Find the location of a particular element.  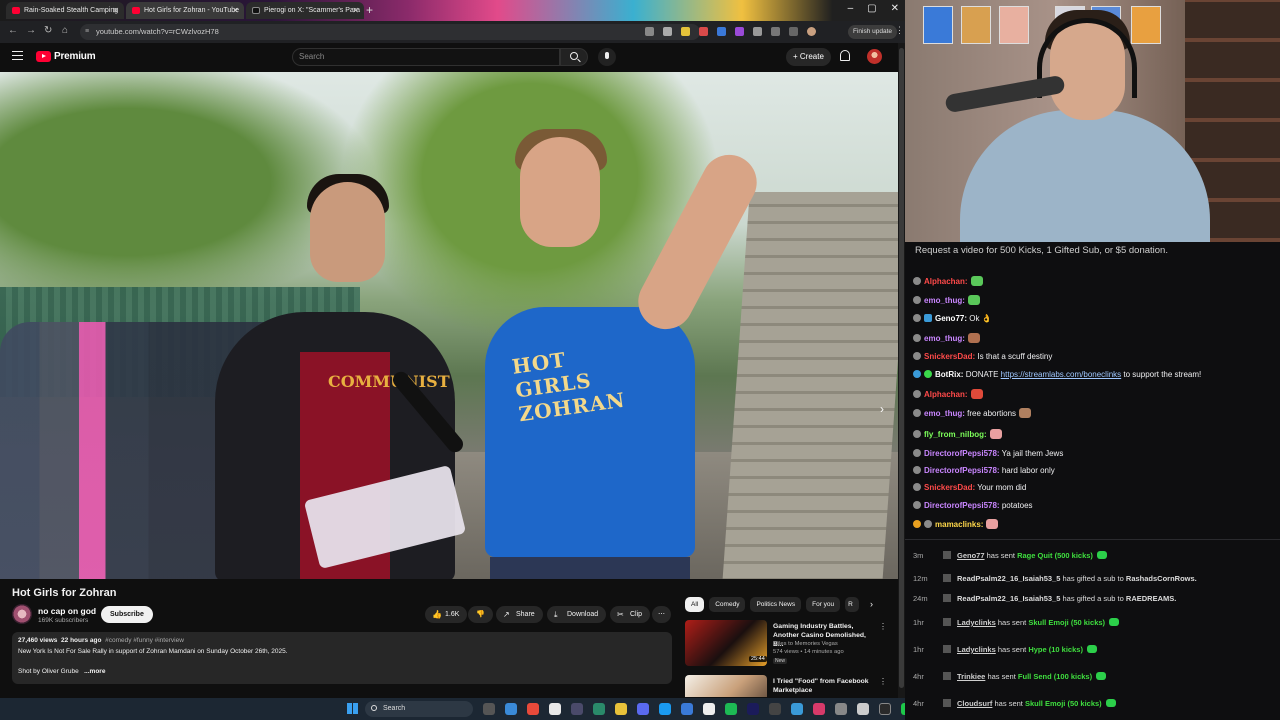

folder-icon is located at coordinates (621, 709).